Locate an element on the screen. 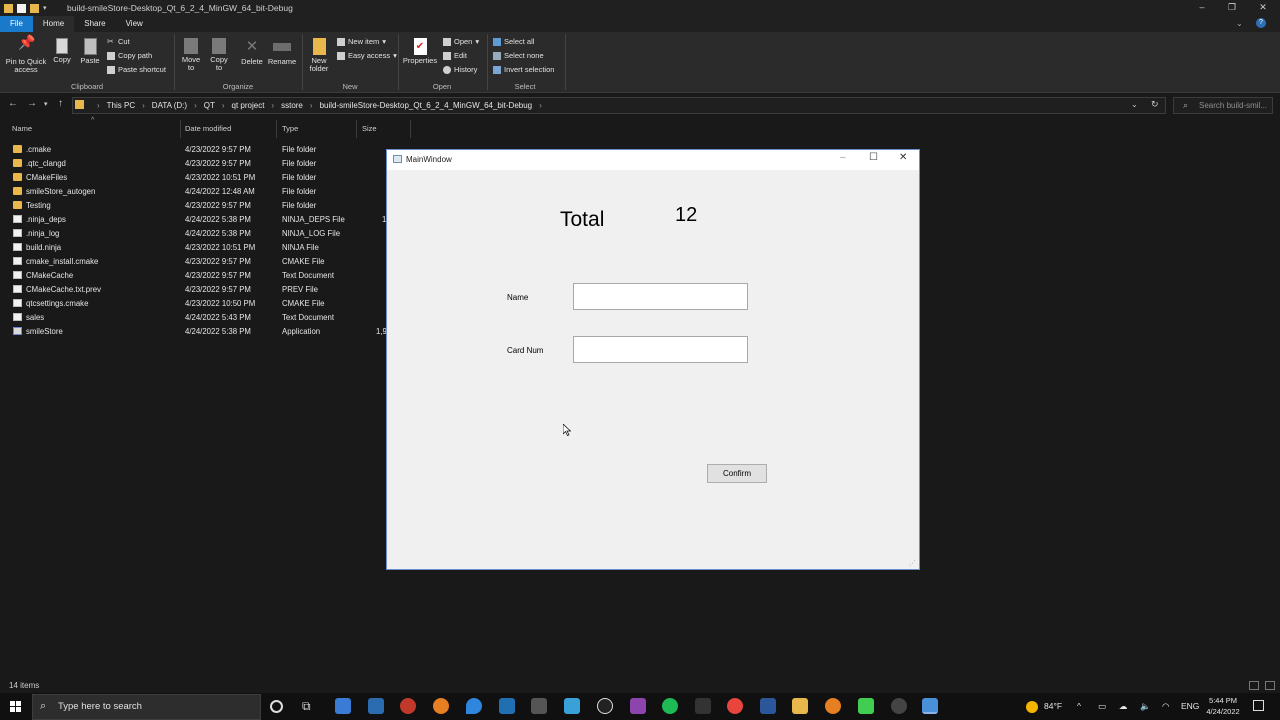 Image resolution: width=1280 pixels, height=720 pixels. tab-home: Home is located at coordinates (53, 24).